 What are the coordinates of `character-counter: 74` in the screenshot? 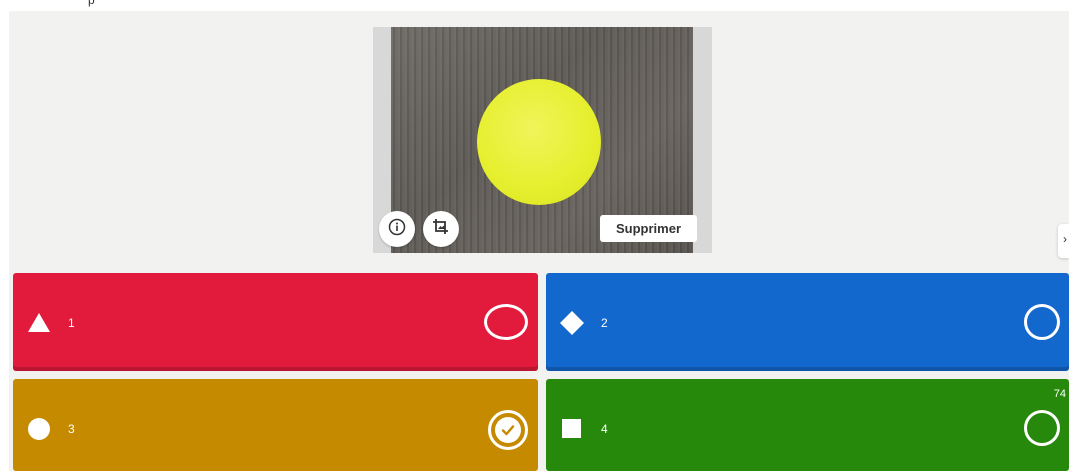 It's located at (1059, 394).